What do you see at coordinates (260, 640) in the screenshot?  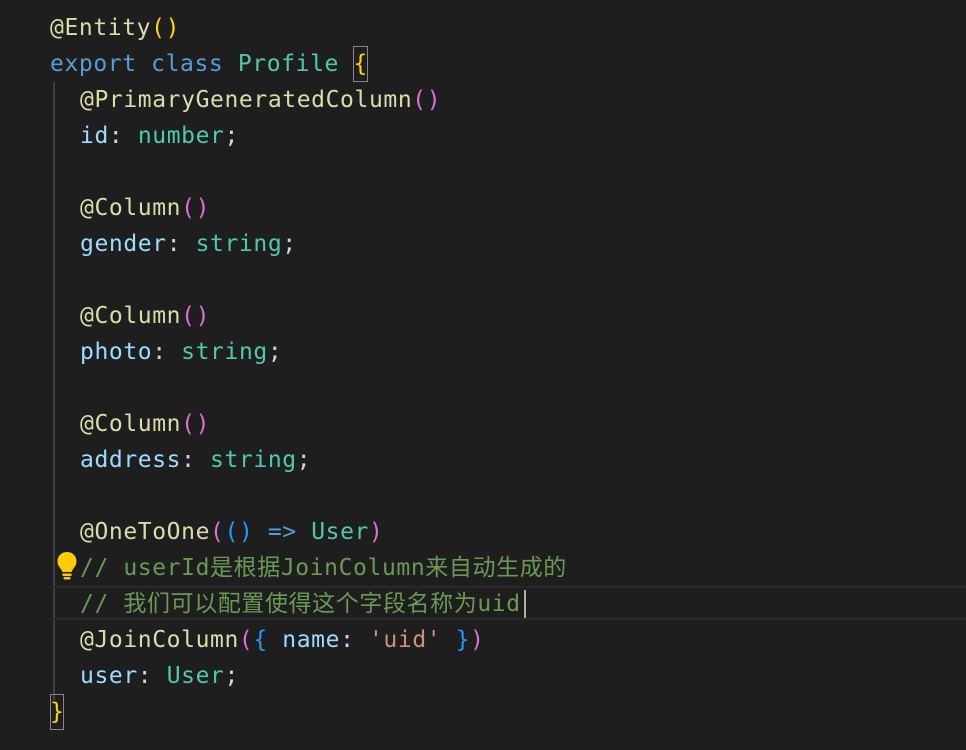 I see `bracket-token: {` at bounding box center [260, 640].